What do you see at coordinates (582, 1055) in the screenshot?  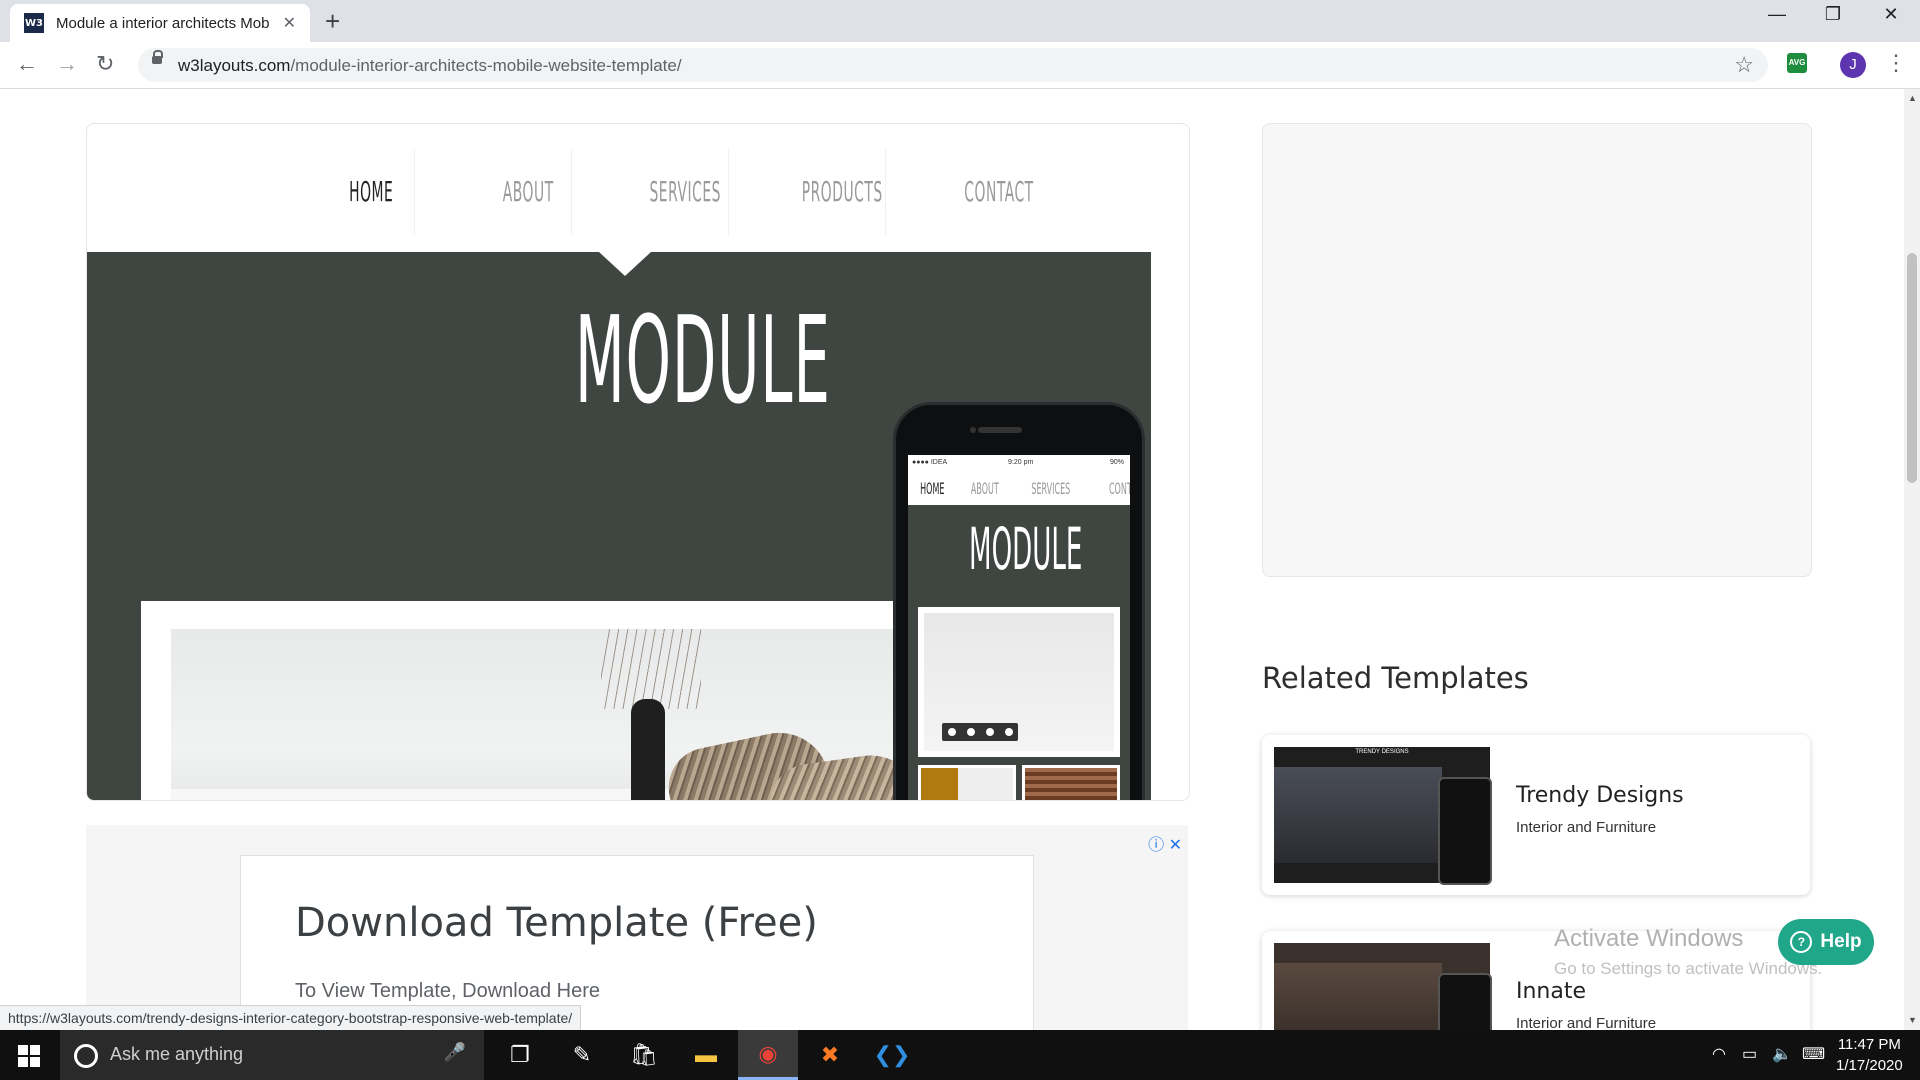 I see `app-icon: ✎` at bounding box center [582, 1055].